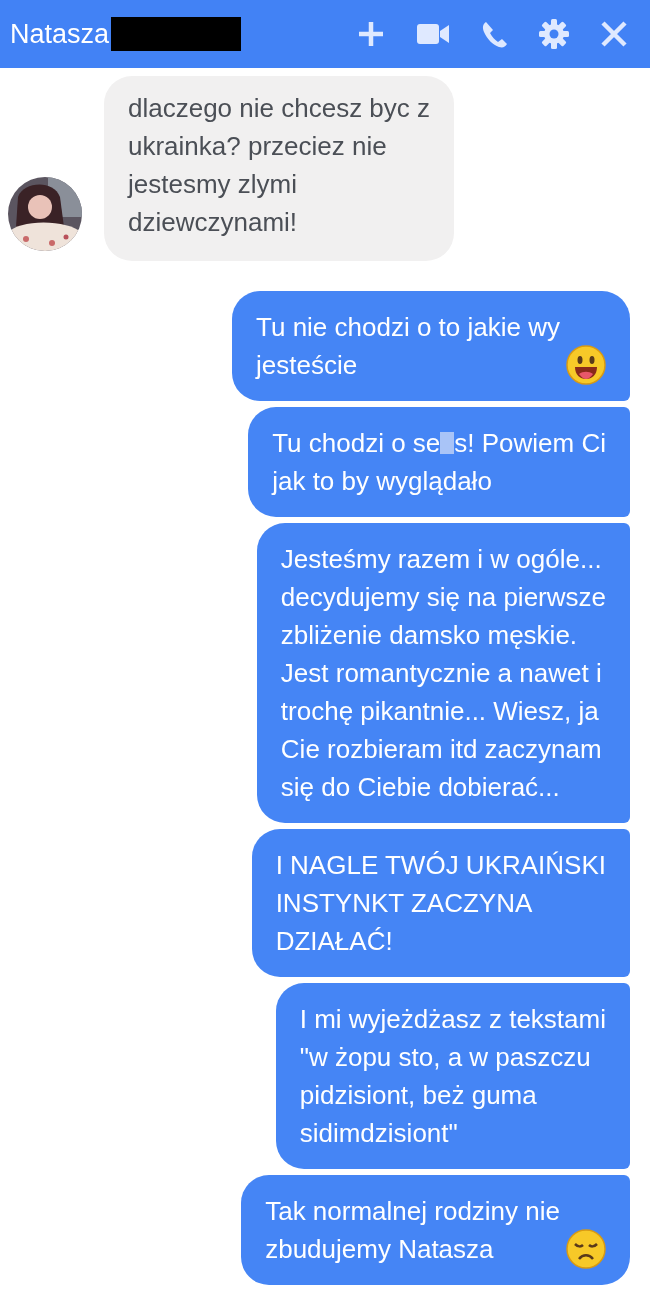 The width and height of the screenshot is (650, 1303). What do you see at coordinates (60, 34) in the screenshot?
I see `contact-name: Natasza` at bounding box center [60, 34].